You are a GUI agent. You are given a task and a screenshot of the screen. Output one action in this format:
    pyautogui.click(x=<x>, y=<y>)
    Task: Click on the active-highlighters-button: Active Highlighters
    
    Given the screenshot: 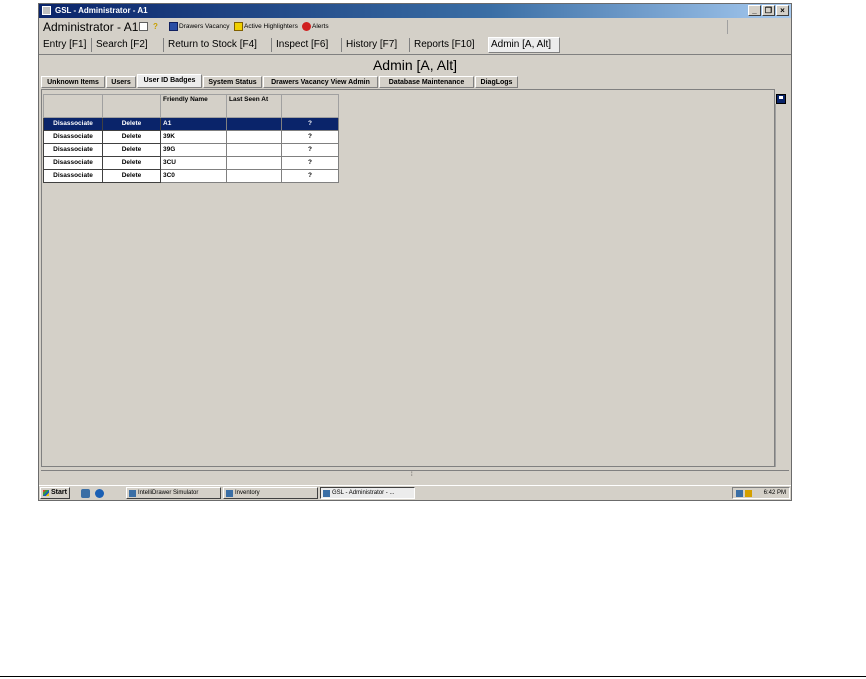 What is the action you would take?
    pyautogui.click(x=271, y=27)
    